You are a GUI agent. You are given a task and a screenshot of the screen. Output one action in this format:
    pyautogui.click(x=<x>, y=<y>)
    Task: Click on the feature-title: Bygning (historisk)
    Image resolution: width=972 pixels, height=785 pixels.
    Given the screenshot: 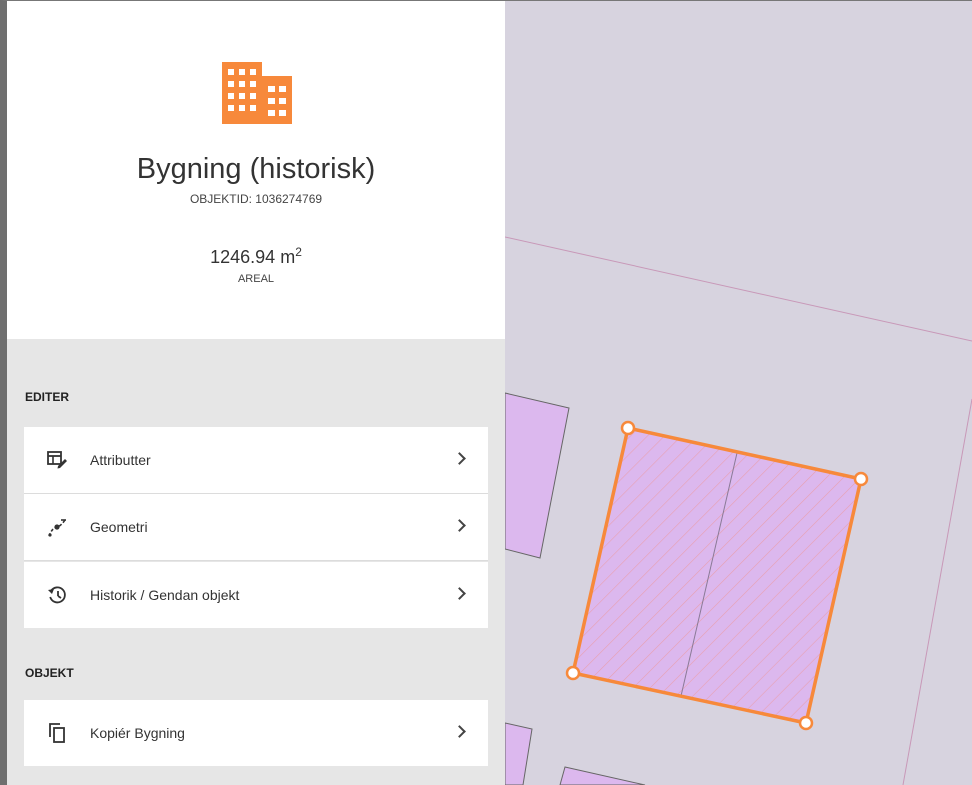 What is the action you would take?
    pyautogui.click(x=256, y=169)
    